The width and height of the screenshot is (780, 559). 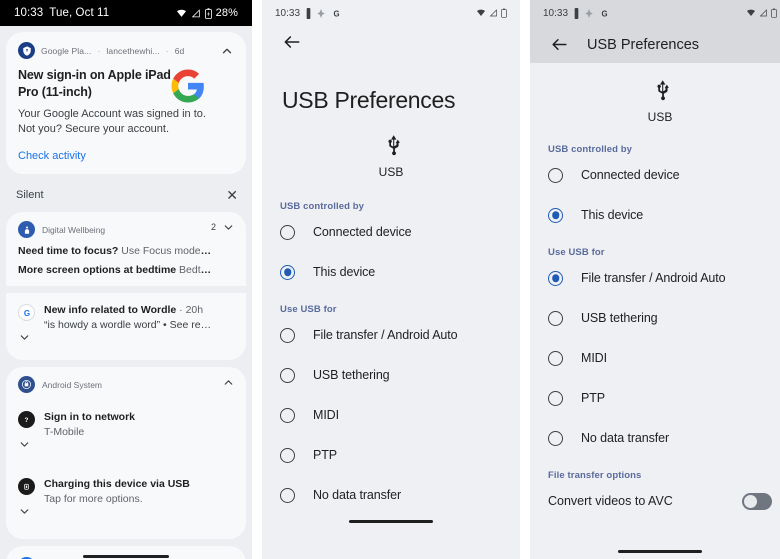 I want to click on notification-header: Google Pla... · lancethewhi... · 6d, so click(x=126, y=50).